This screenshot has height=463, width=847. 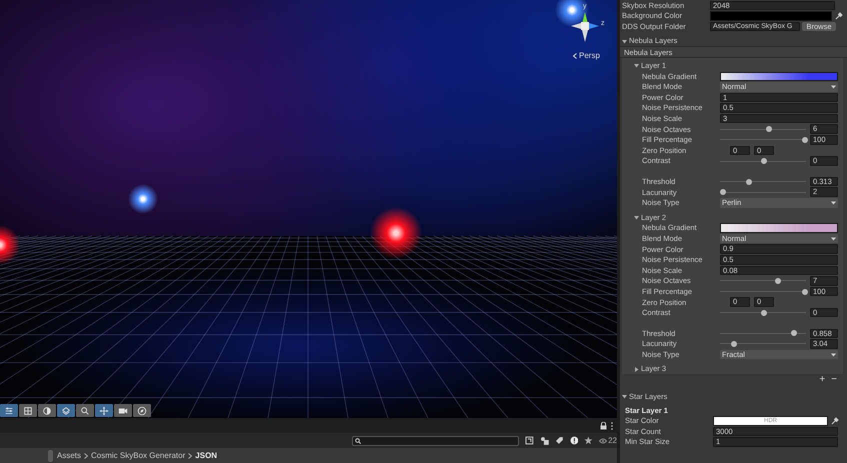 I want to click on grid-icon, so click(x=28, y=411).